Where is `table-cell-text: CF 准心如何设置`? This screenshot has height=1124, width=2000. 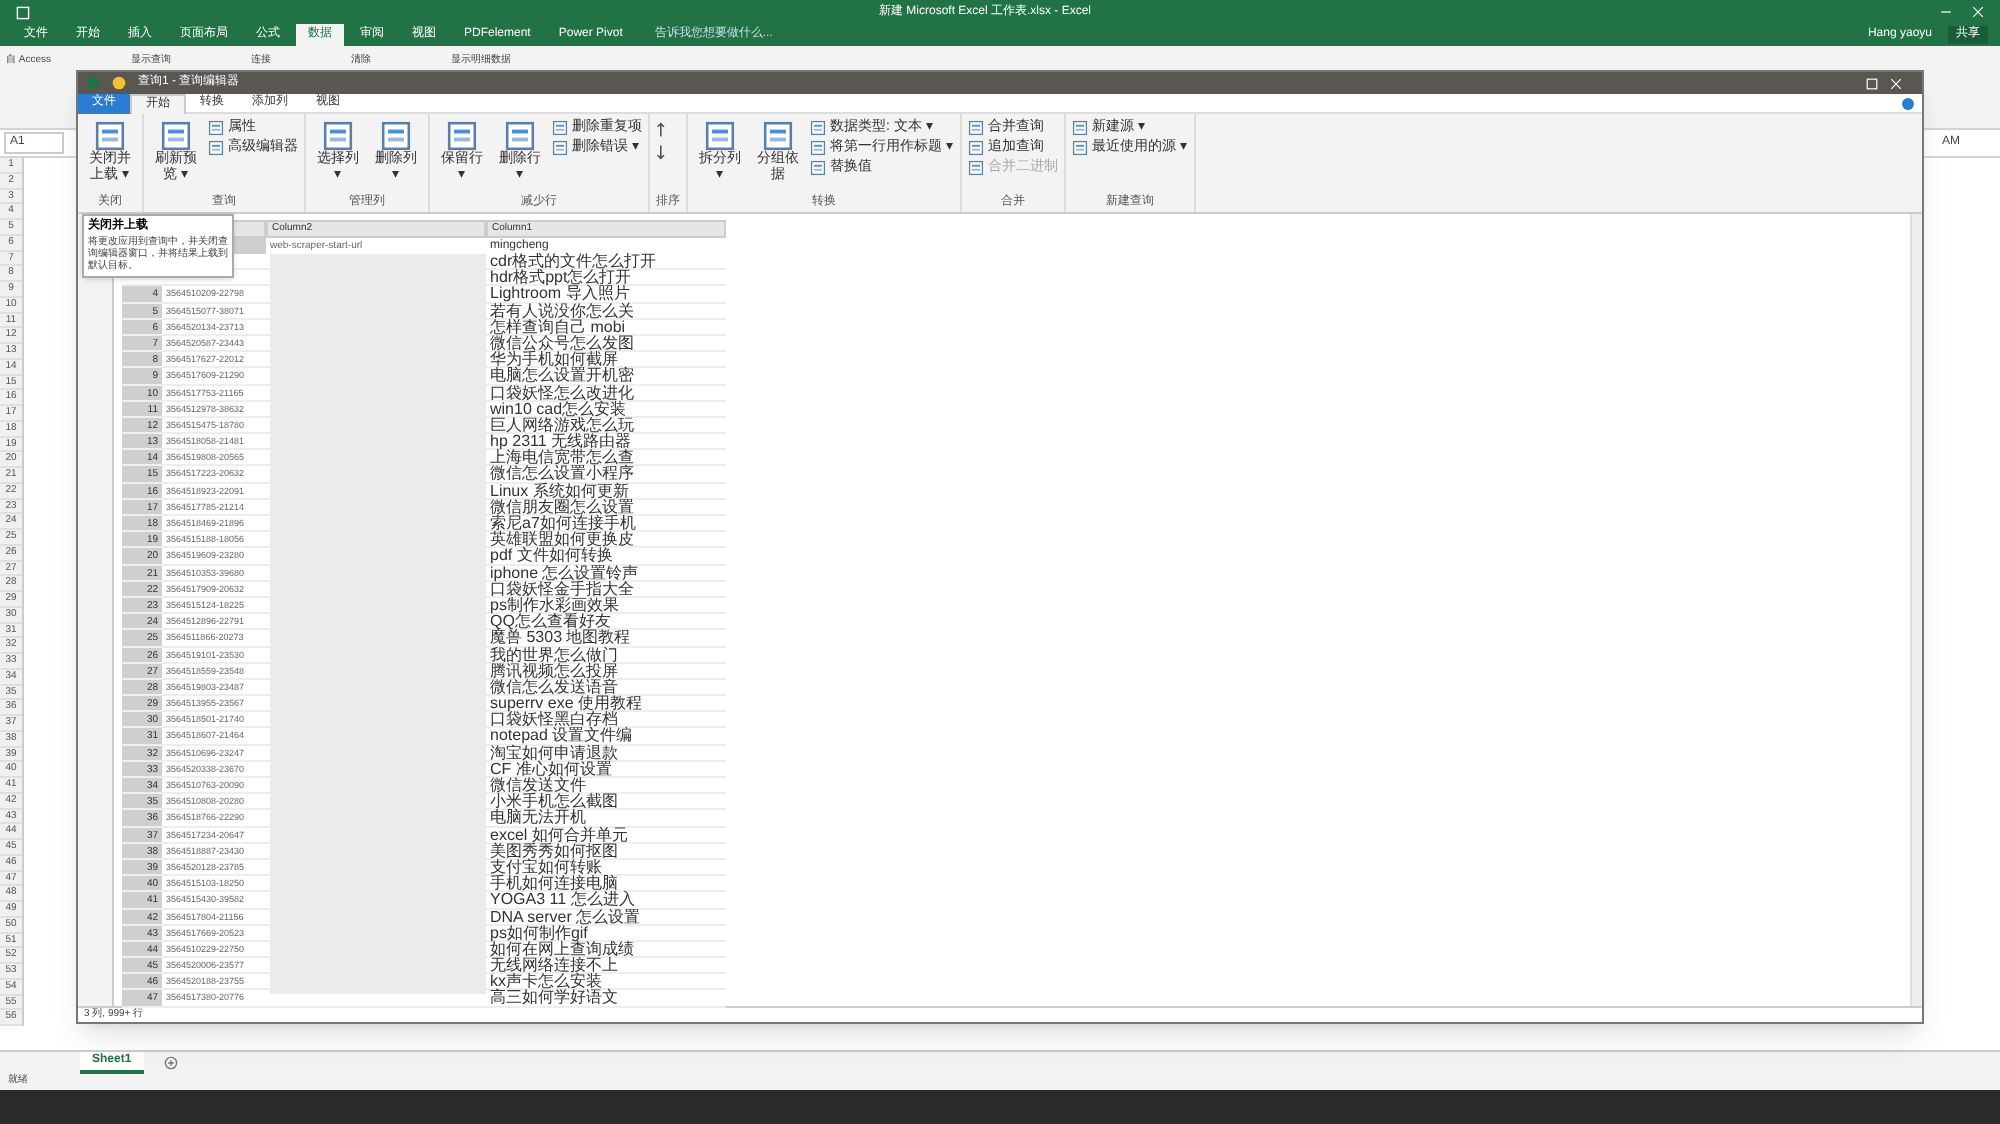
table-cell-text: CF 准心如何设置 is located at coordinates (550, 768).